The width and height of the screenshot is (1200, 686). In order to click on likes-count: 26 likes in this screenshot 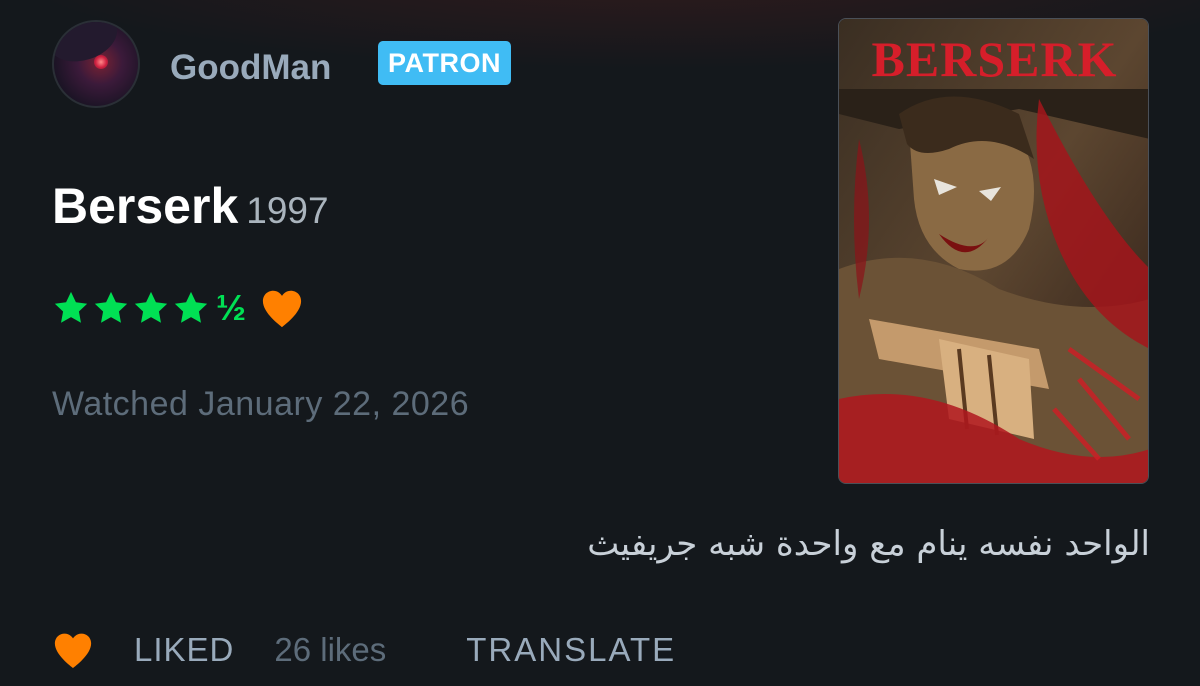, I will do `click(330, 650)`.